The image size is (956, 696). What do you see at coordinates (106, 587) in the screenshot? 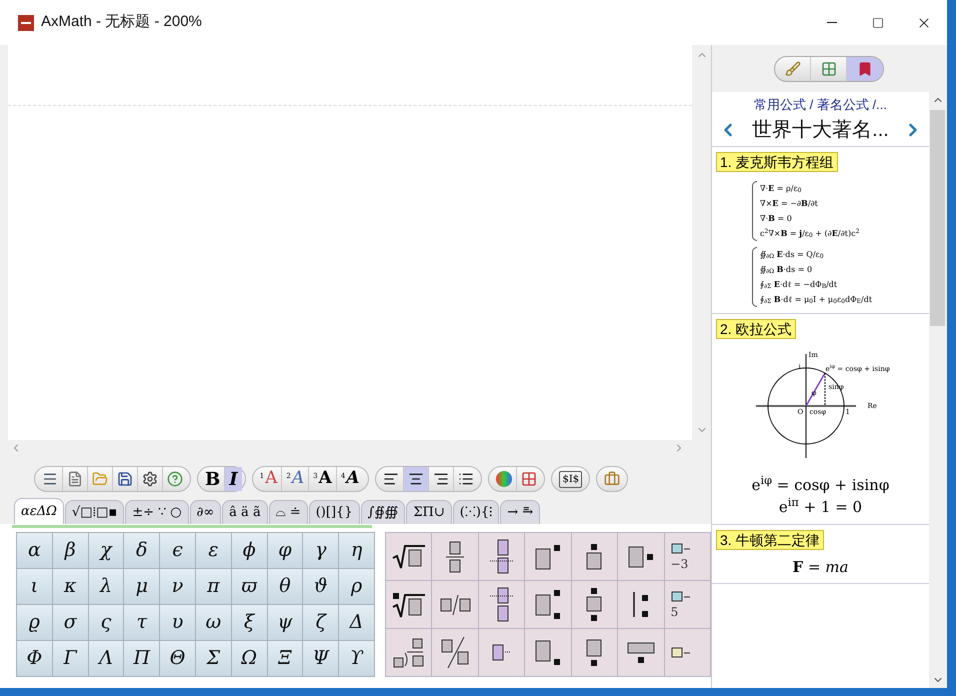
I see `symbol-key: λ` at bounding box center [106, 587].